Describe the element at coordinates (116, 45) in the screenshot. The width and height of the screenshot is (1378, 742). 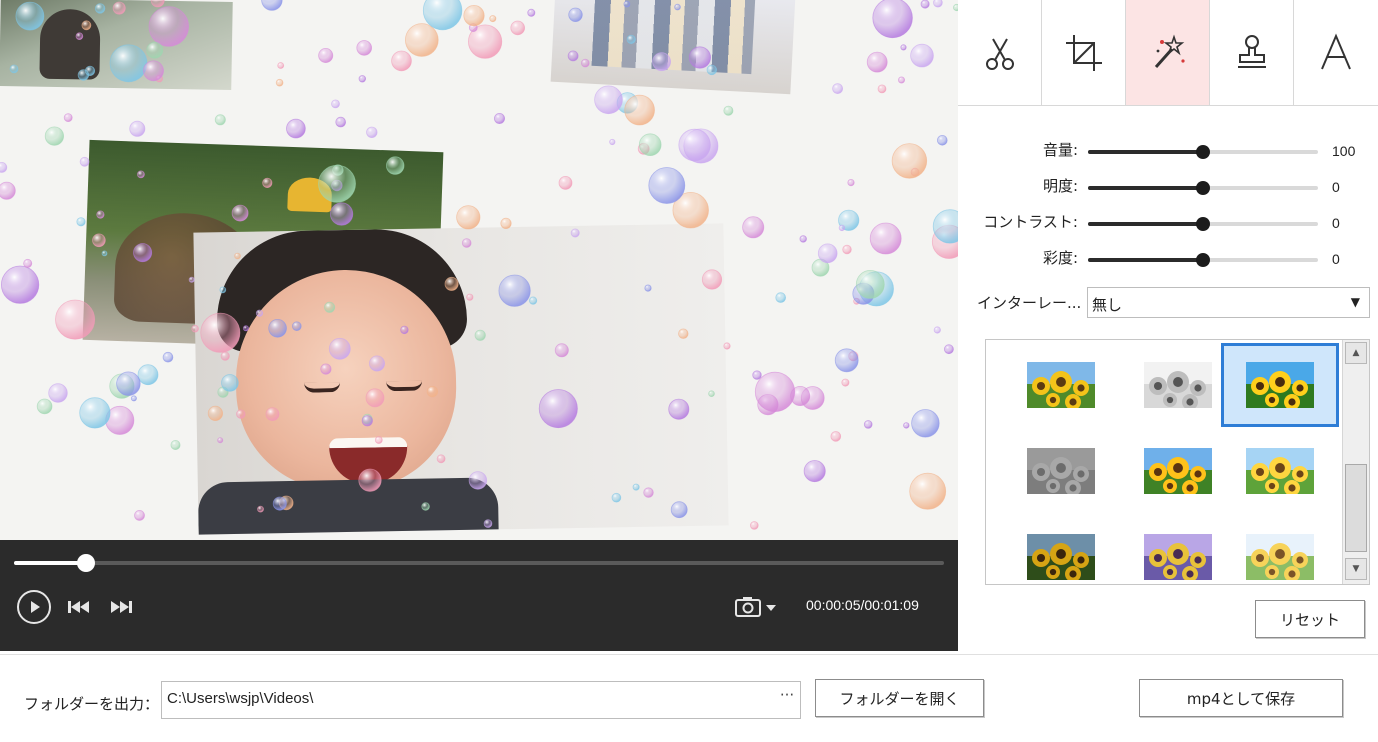
I see `preview-photo-top-left` at that location.